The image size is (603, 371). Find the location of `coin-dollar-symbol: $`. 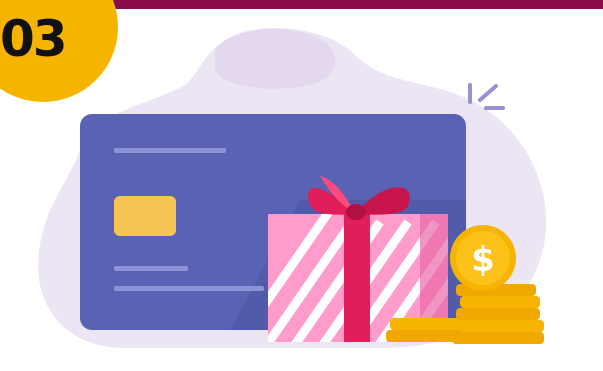

coin-dollar-symbol: $ is located at coordinates (483, 260).